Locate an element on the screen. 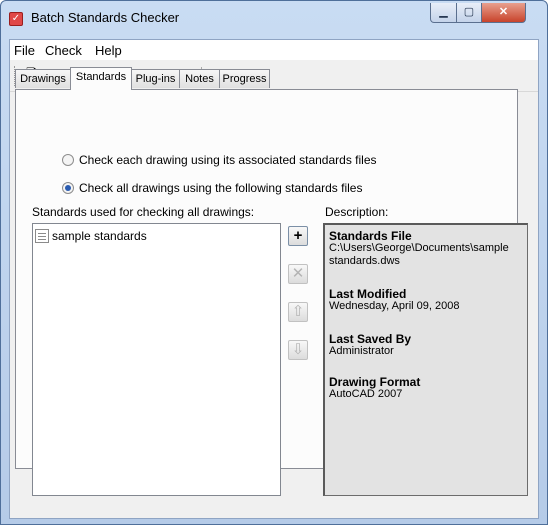 Image resolution: width=550 pixels, height=527 pixels. tab-drawings: Drawings is located at coordinates (43, 78).